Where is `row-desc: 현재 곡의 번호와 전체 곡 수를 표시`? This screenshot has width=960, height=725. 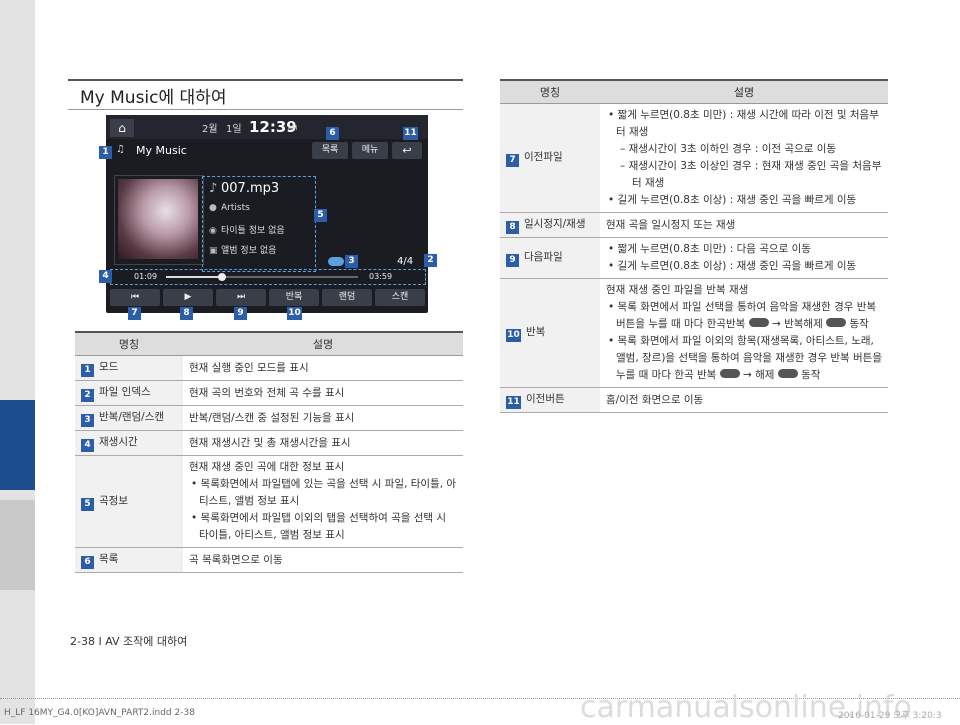
row-desc: 현재 곡의 번호와 전체 곡 수를 표시 is located at coordinates (323, 393).